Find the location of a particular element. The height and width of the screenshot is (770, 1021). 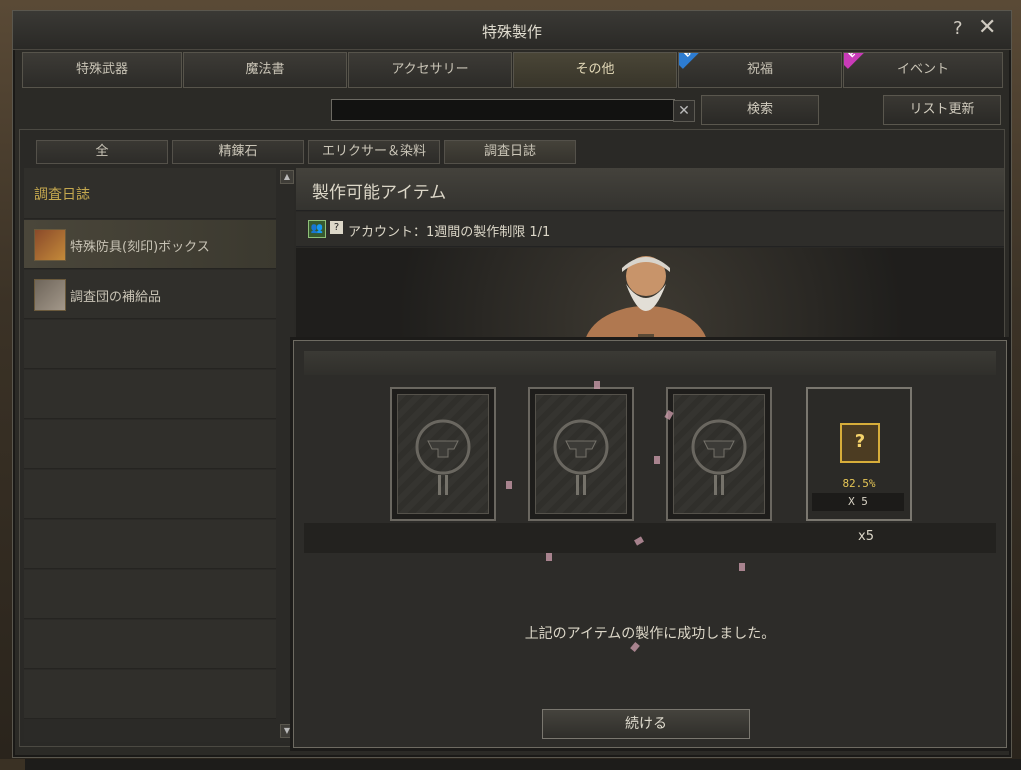

subtab-all: 全 is located at coordinates (102, 152).